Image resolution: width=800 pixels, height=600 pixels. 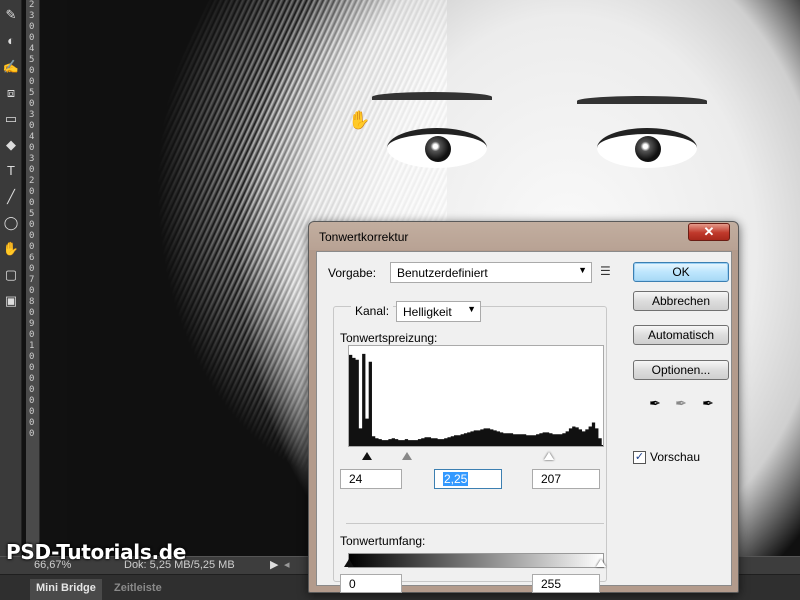 I want to click on preview-label: Vorschau, so click(x=675, y=457).